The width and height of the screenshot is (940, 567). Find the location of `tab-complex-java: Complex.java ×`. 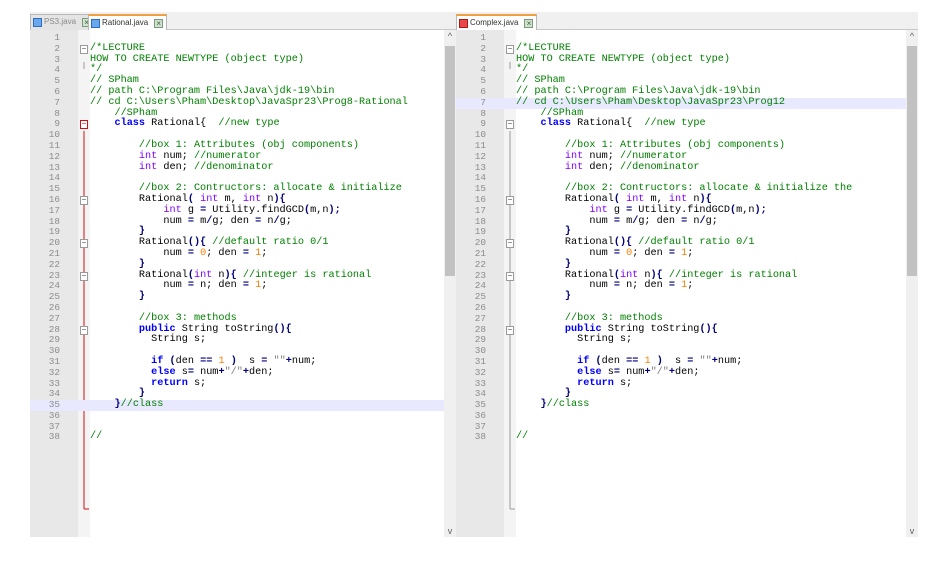

tab-complex-java: Complex.java × is located at coordinates (497, 22).